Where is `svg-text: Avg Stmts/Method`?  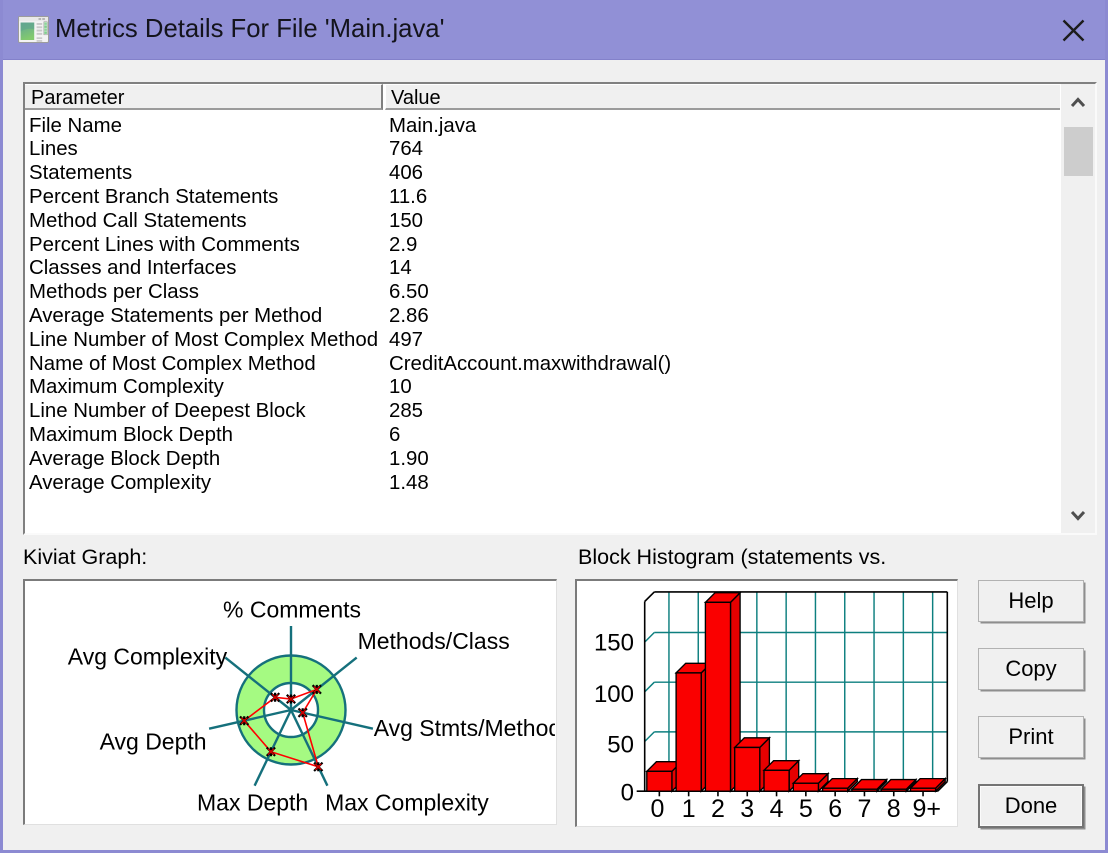
svg-text: Avg Stmts/Method is located at coordinates (464, 728).